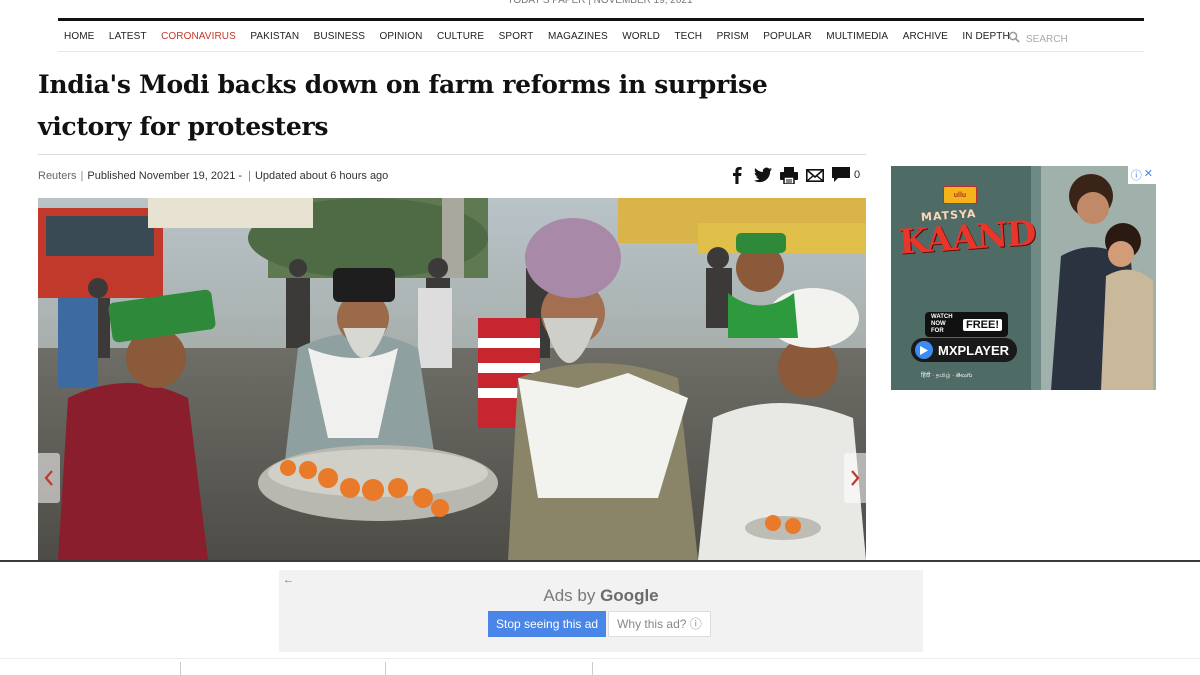 This screenshot has height=675, width=1200. What do you see at coordinates (321, 176) in the screenshot?
I see `updated-time: Updated about 6 hours ago` at bounding box center [321, 176].